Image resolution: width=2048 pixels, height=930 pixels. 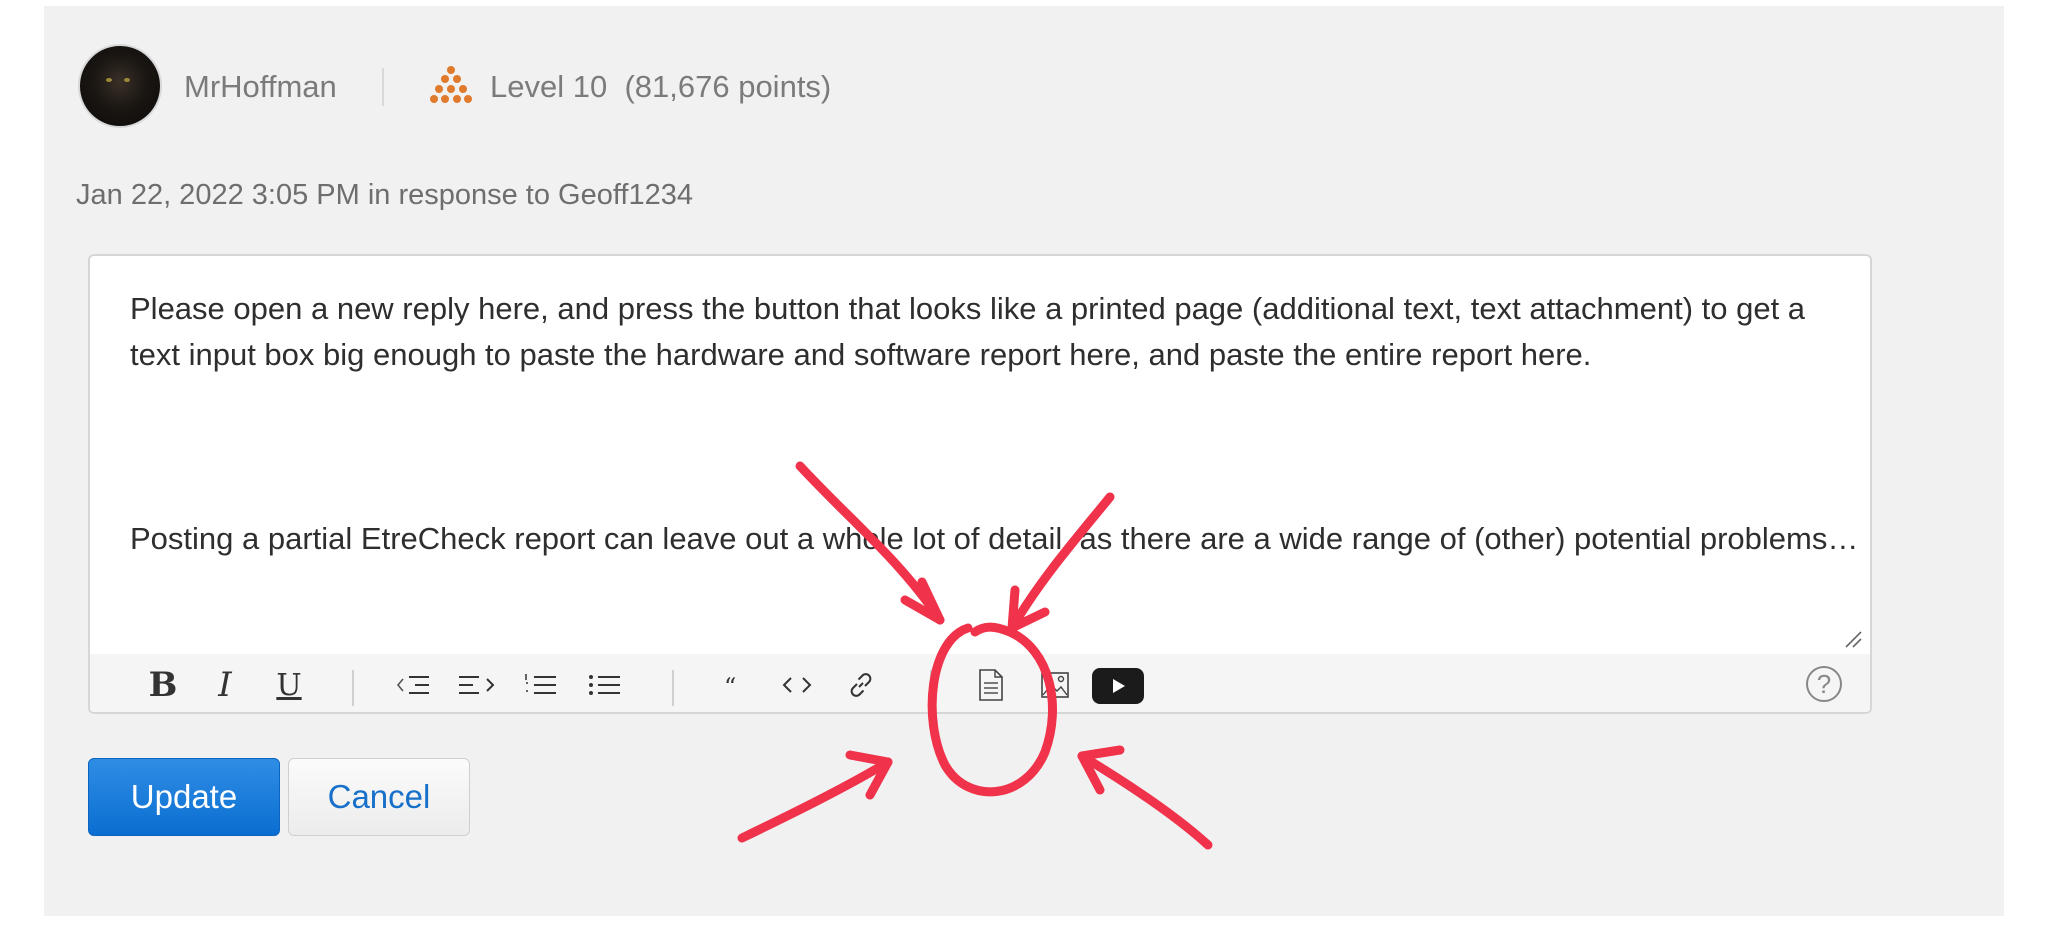 I want to click on image-button, so click(x=1055, y=685).